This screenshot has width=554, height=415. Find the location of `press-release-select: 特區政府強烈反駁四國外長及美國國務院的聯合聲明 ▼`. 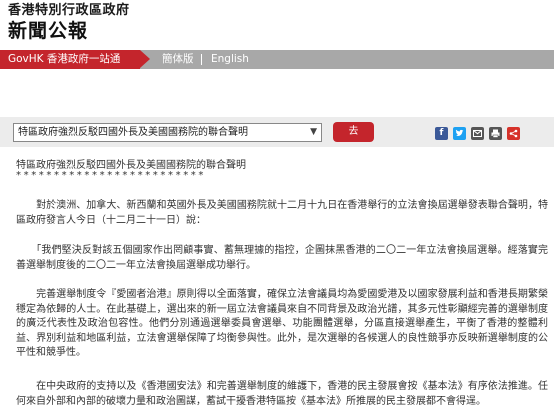

press-release-select: 特區政府強烈反駁四國外長及美國國務院的聯合聲明 ▼ is located at coordinates (167, 132).